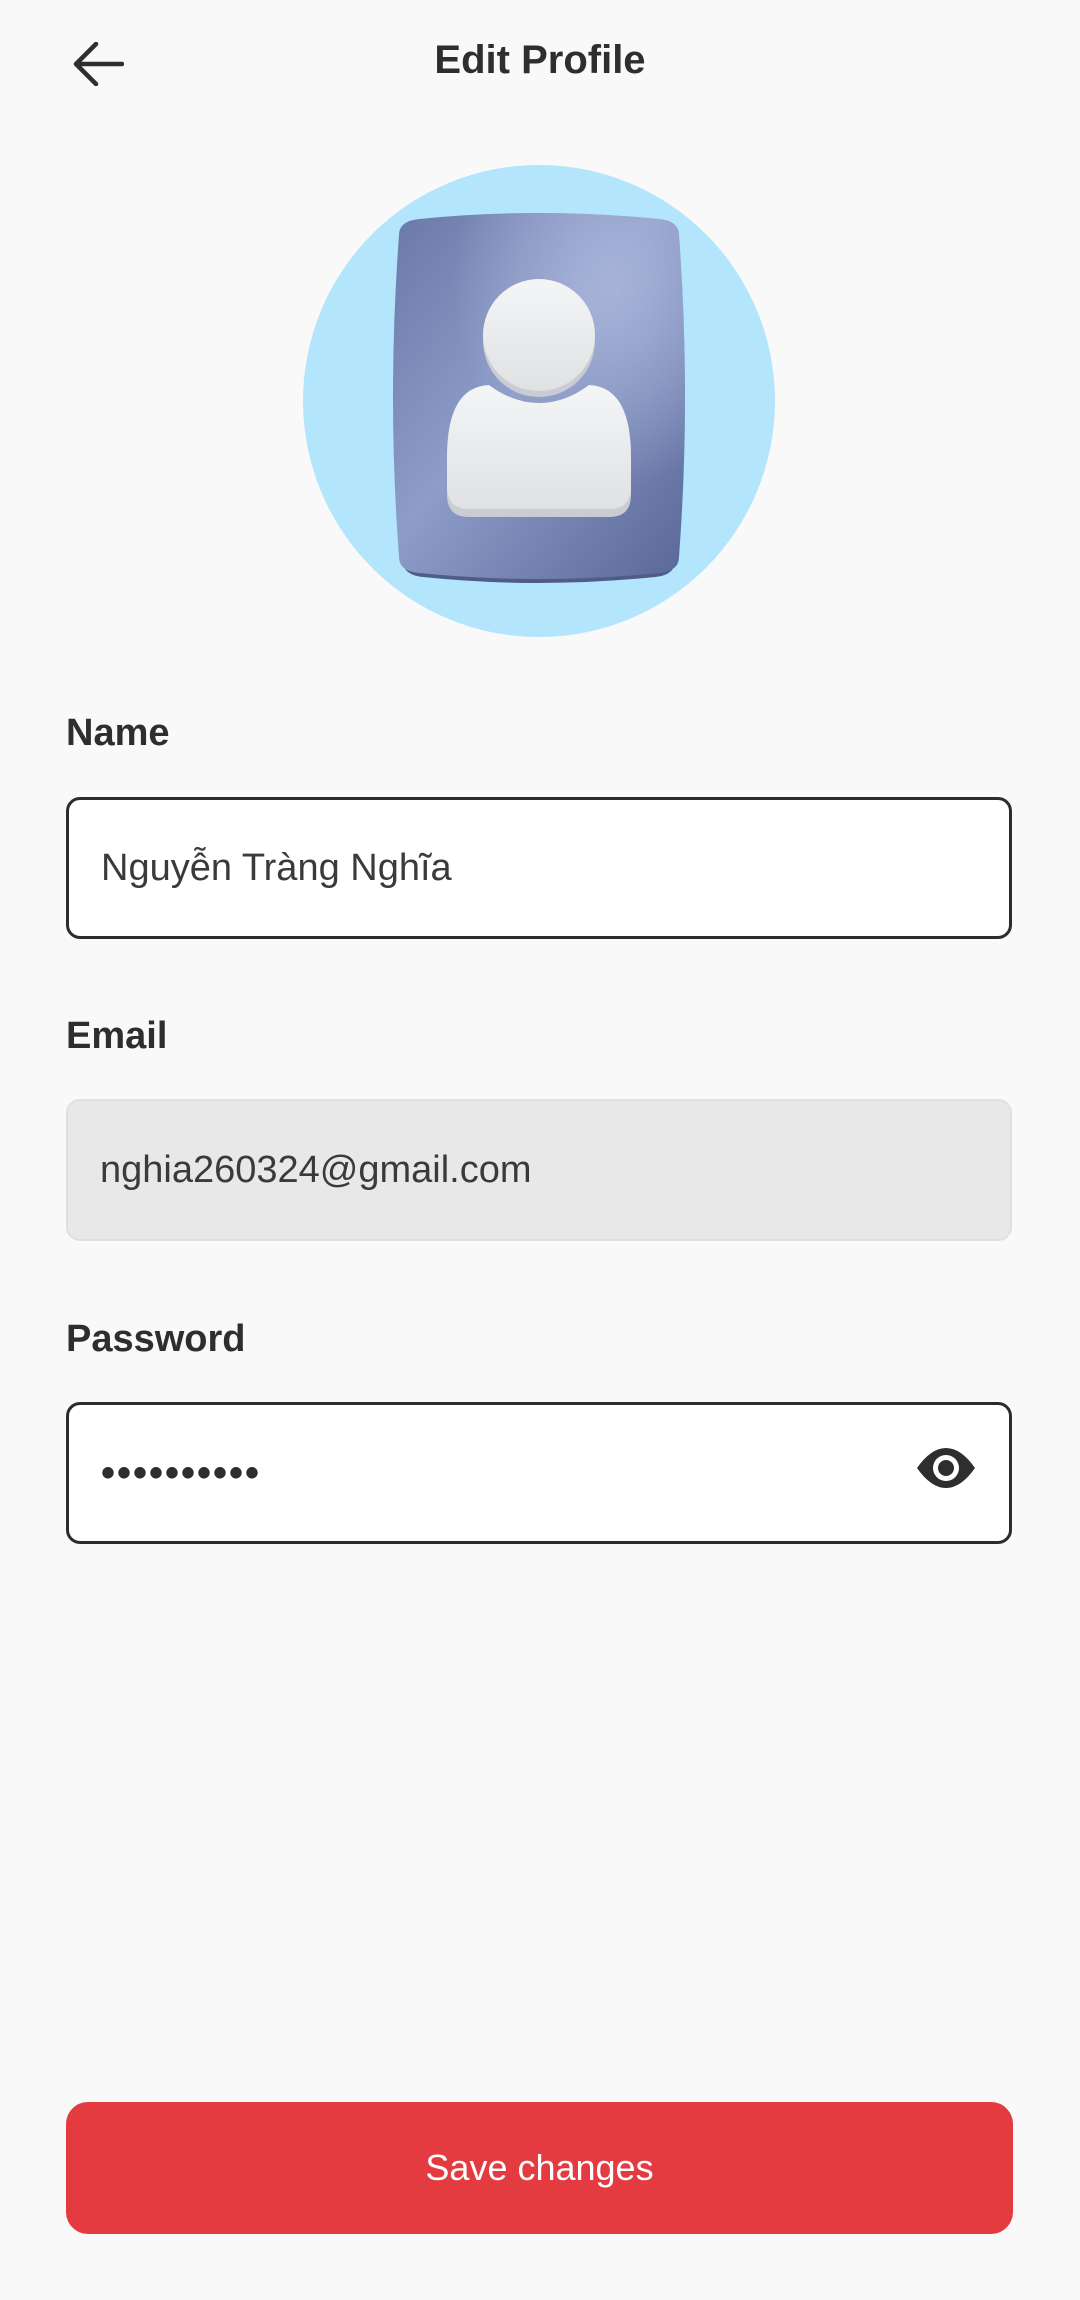  I want to click on password-value: ••••••••••, so click(181, 1472).